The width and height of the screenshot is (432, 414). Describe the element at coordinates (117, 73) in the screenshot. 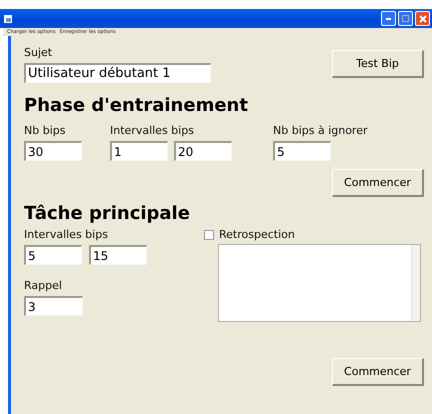

I see `input-field: Utilisateur débutant 1` at that location.